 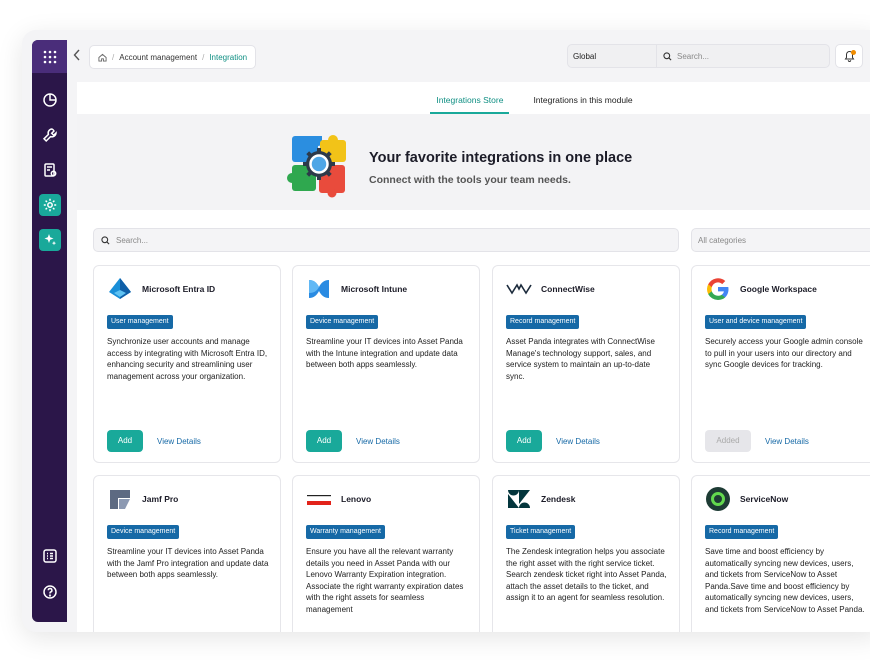 What do you see at coordinates (49, 205) in the screenshot?
I see `settings-gear-icon` at bounding box center [49, 205].